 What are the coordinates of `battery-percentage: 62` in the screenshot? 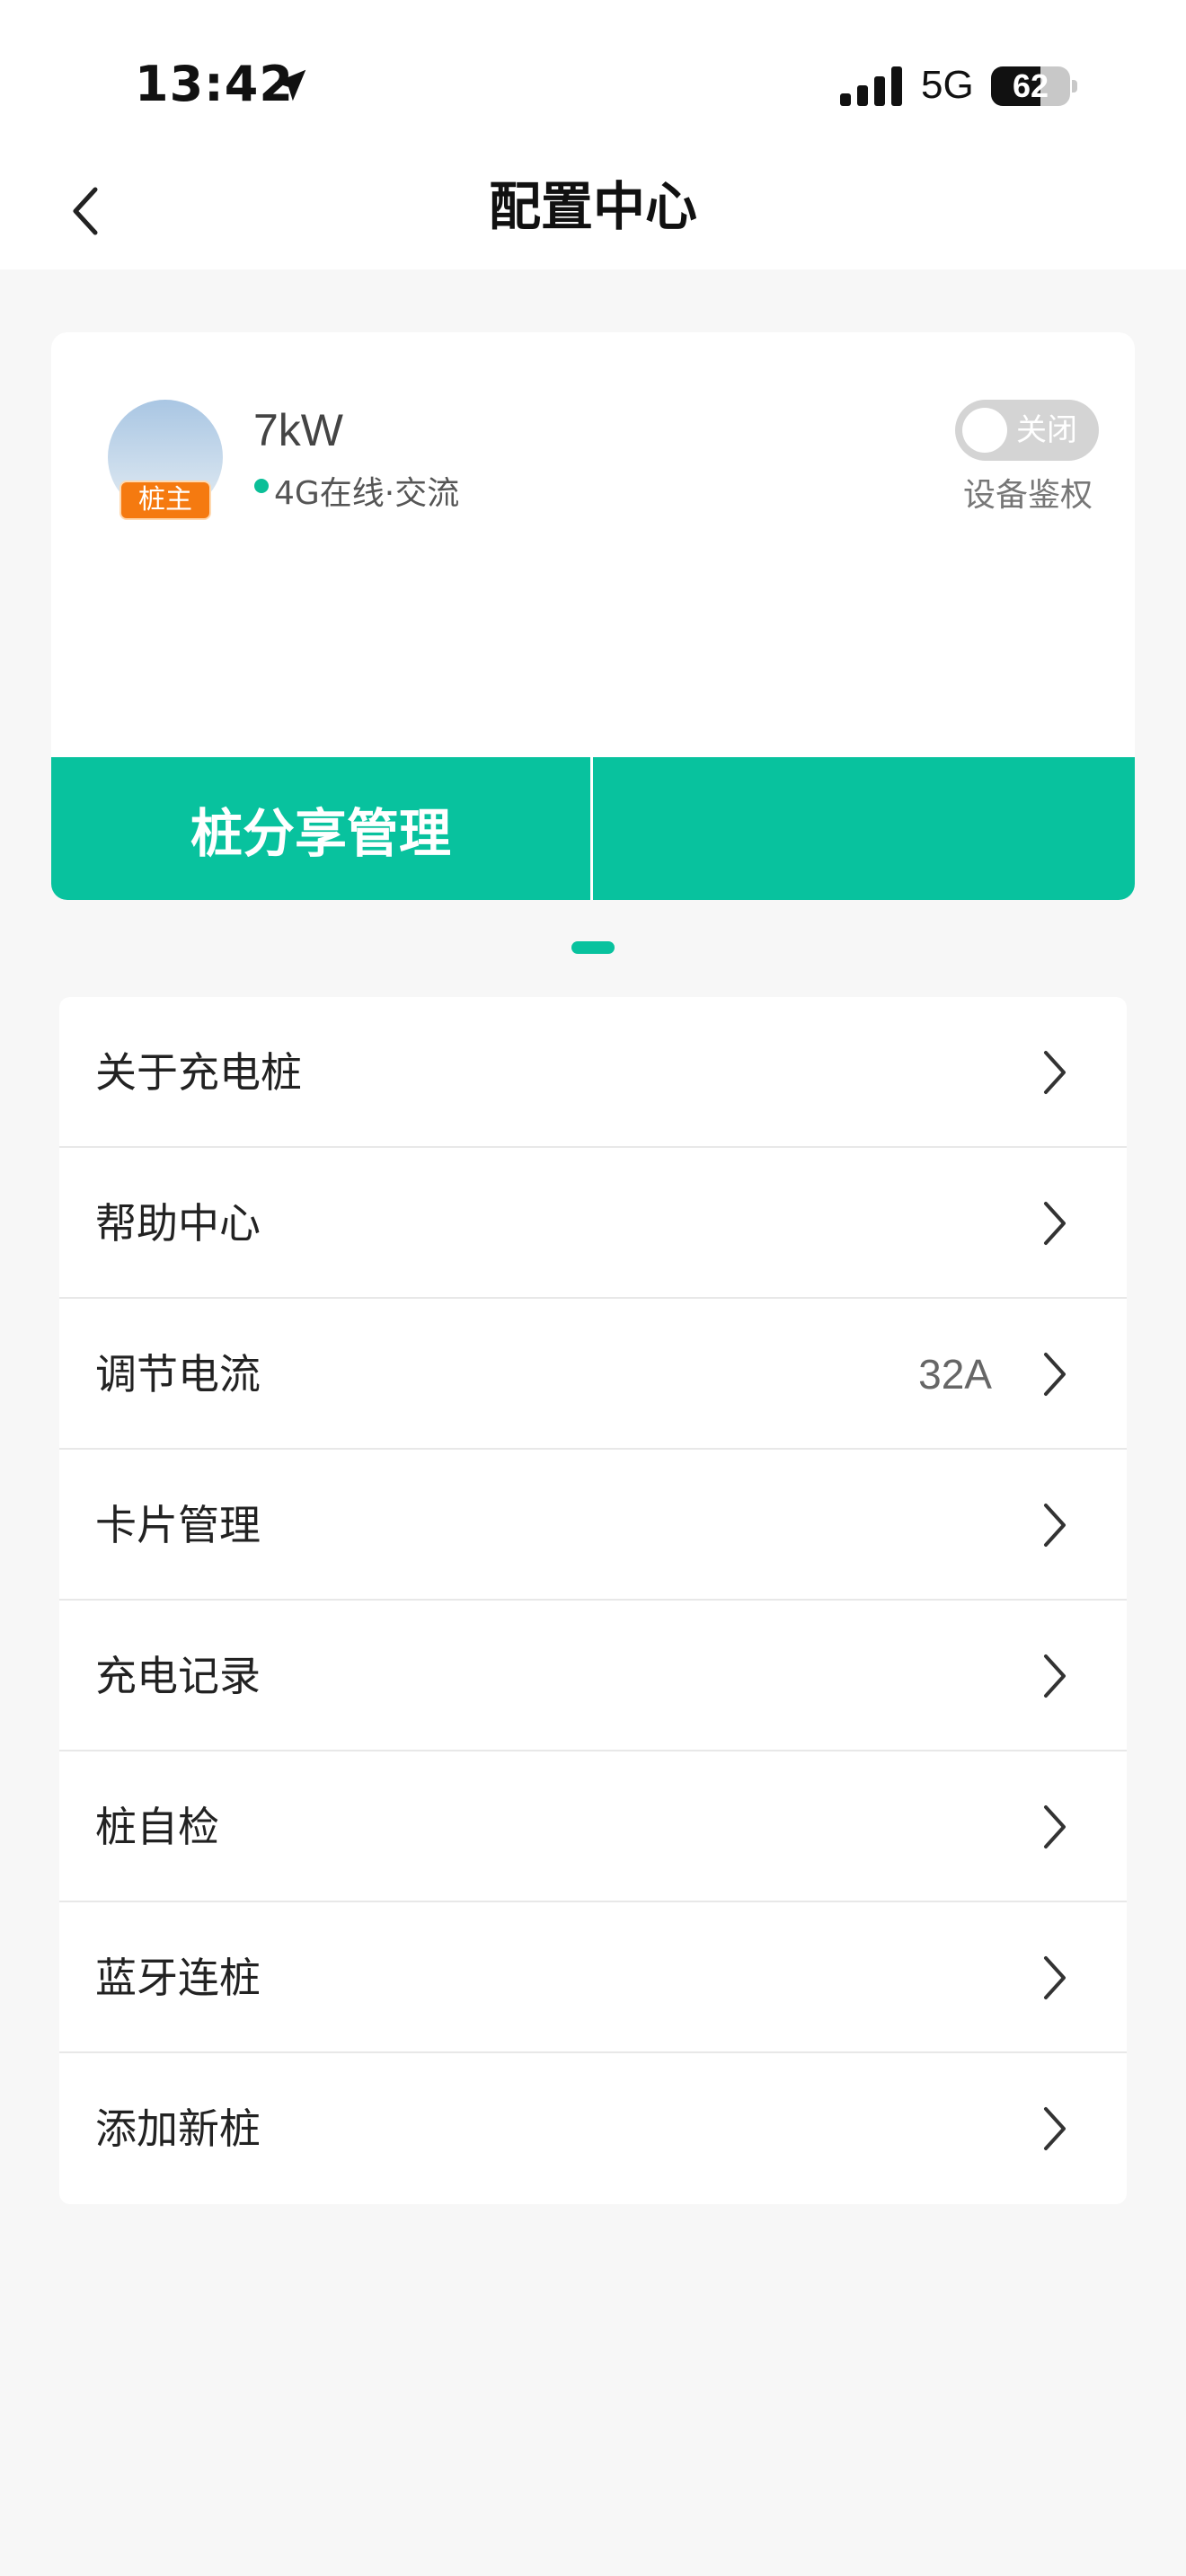 It's located at (1030, 85).